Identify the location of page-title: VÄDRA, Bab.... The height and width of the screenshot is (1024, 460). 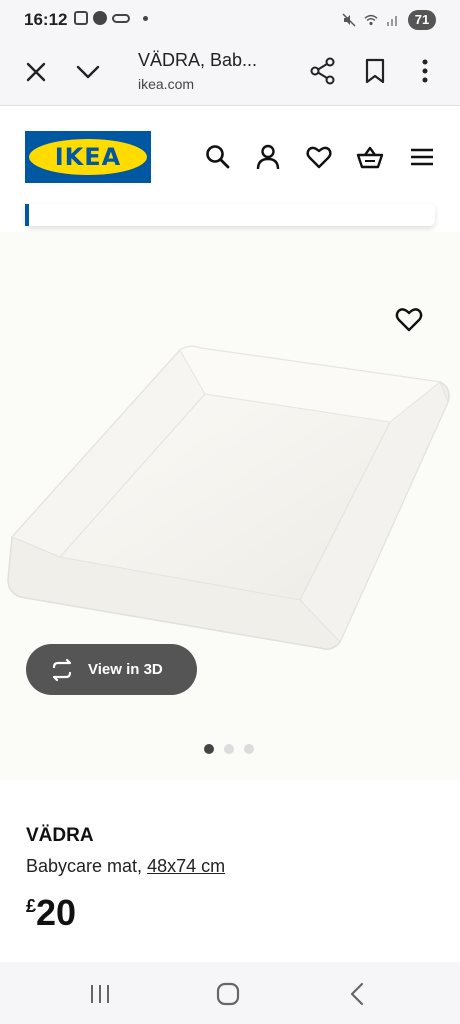
(197, 60).